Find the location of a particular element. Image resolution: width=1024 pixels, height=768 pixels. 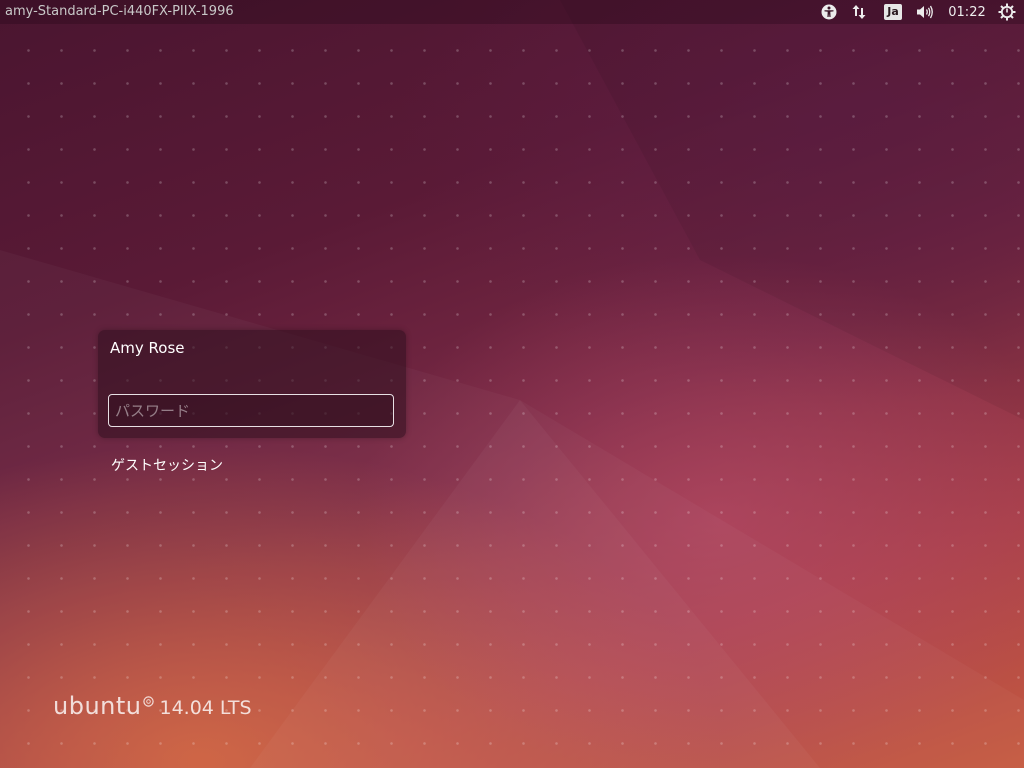

accessibility-indicator is located at coordinates (829, 12).